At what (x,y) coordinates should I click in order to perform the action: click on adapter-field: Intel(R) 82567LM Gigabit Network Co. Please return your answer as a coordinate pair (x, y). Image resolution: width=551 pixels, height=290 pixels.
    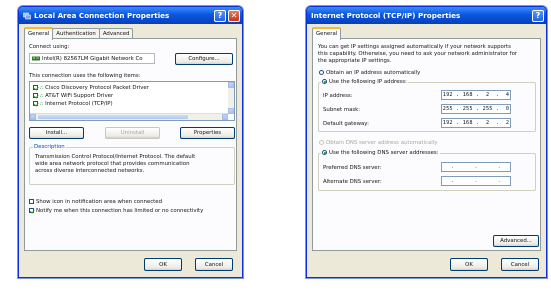
    Looking at the image, I should click on (92, 58).